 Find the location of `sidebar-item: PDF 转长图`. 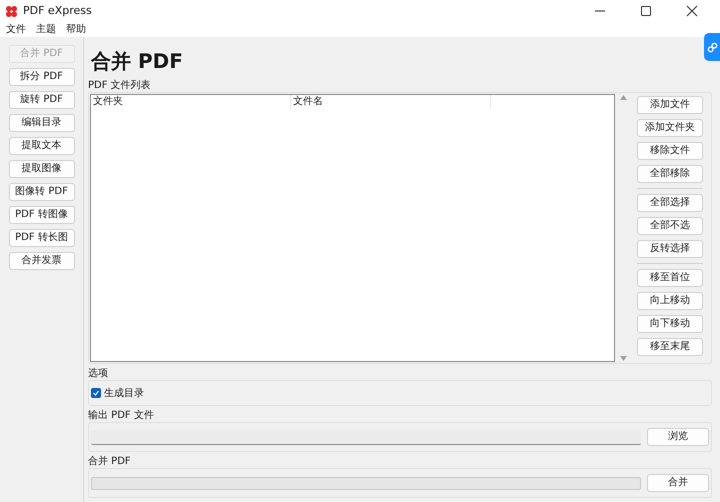

sidebar-item: PDF 转长图 is located at coordinates (41, 238).